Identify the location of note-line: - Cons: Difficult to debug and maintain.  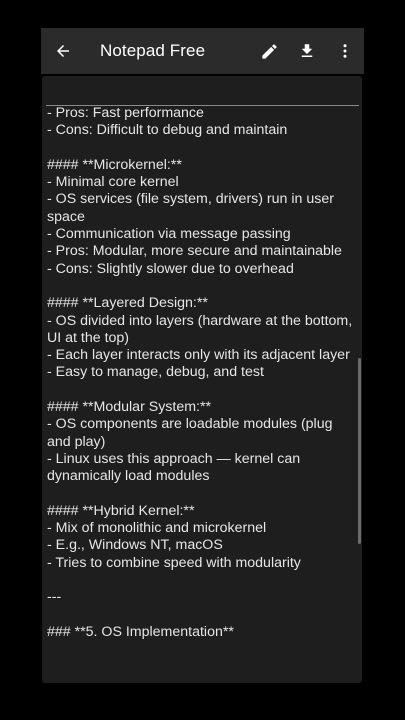
(167, 130).